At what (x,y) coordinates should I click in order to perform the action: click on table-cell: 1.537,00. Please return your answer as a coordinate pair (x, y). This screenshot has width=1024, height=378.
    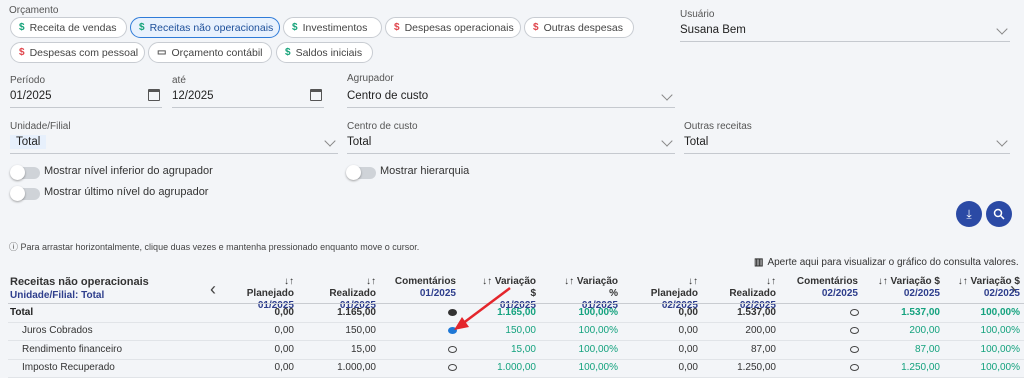
    Looking at the image, I should click on (756, 312).